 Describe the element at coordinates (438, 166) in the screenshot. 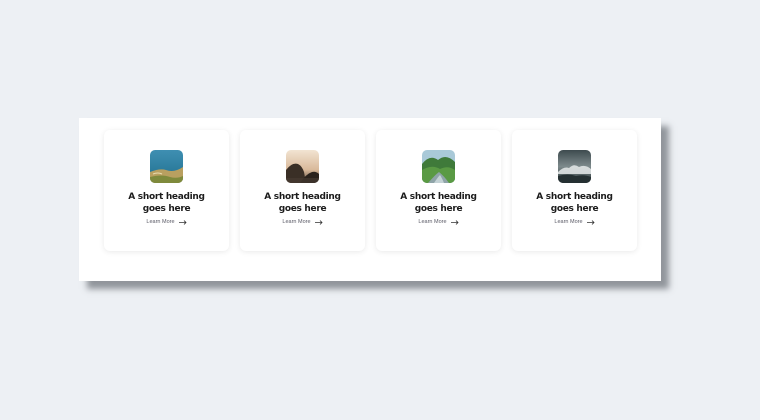

I see `green-valley-river-photo` at that location.